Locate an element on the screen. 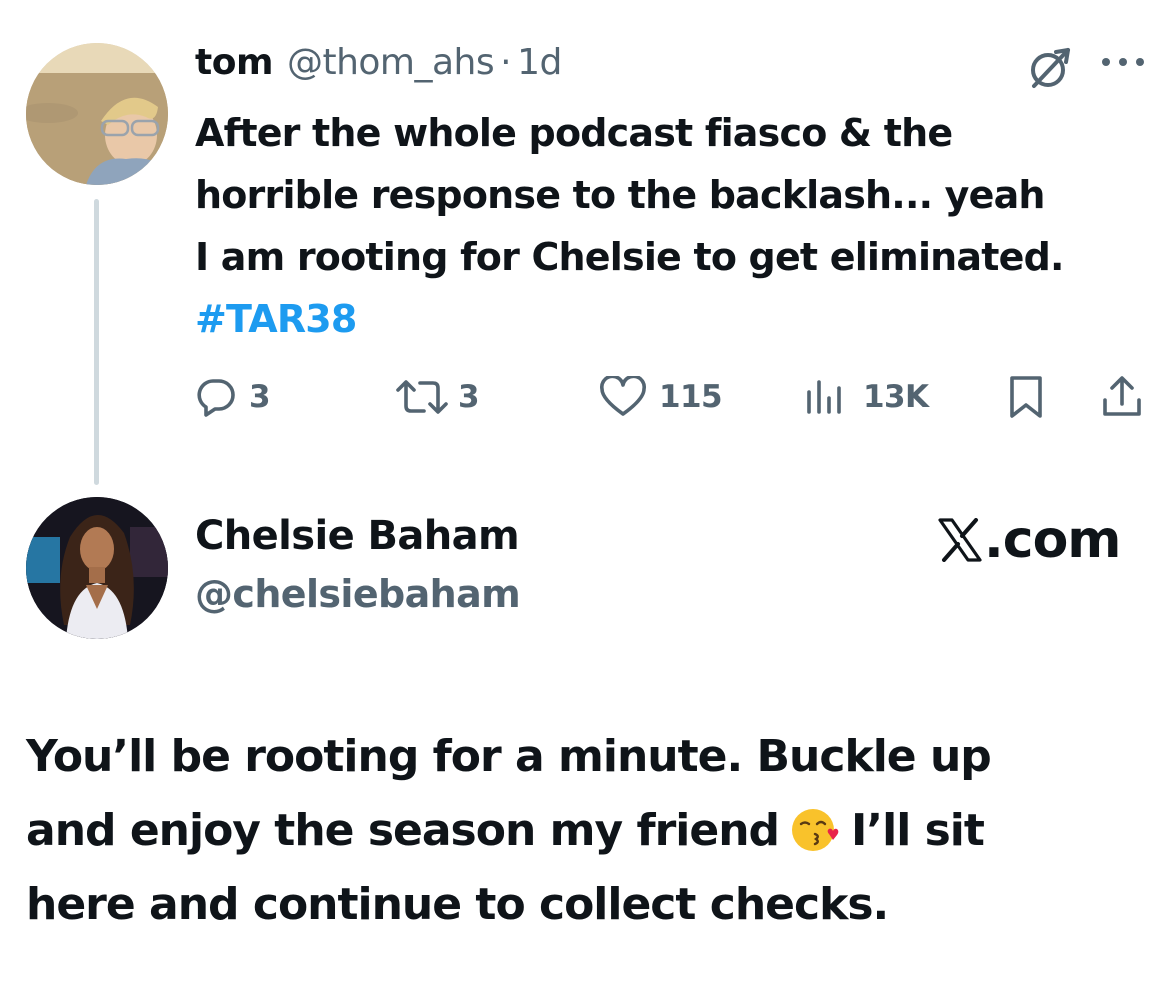  reply-text-line: and enjoy the season my friend I’ll sit is located at coordinates (591, 831).